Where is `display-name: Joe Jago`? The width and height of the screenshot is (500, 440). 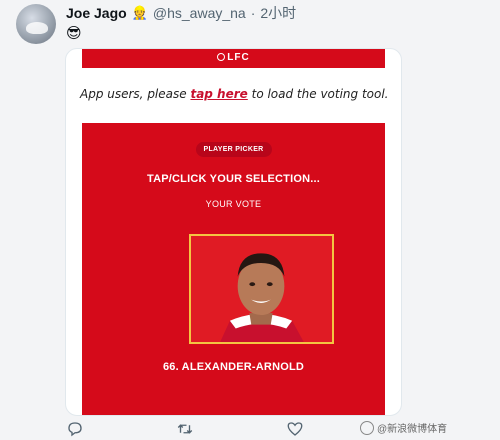 display-name: Joe Jago is located at coordinates (96, 13).